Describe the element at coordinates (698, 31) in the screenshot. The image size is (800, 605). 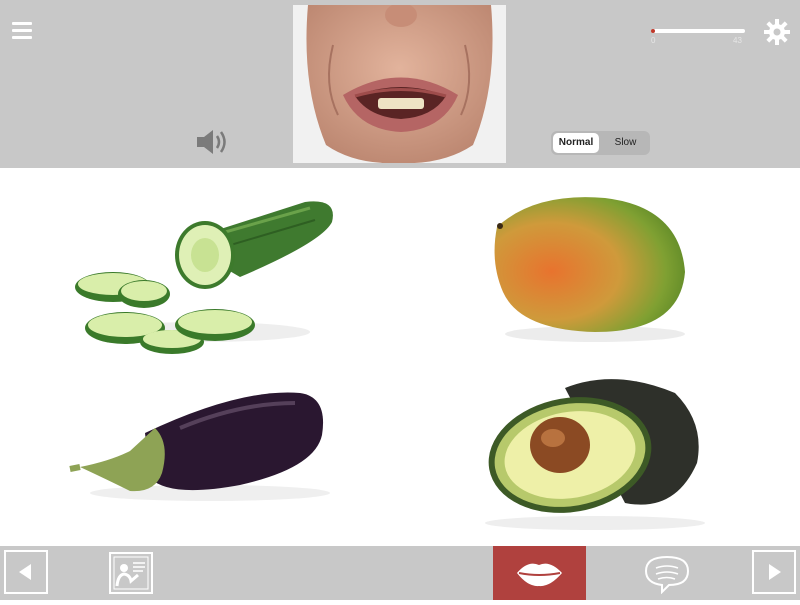
I see `progress-bar` at that location.